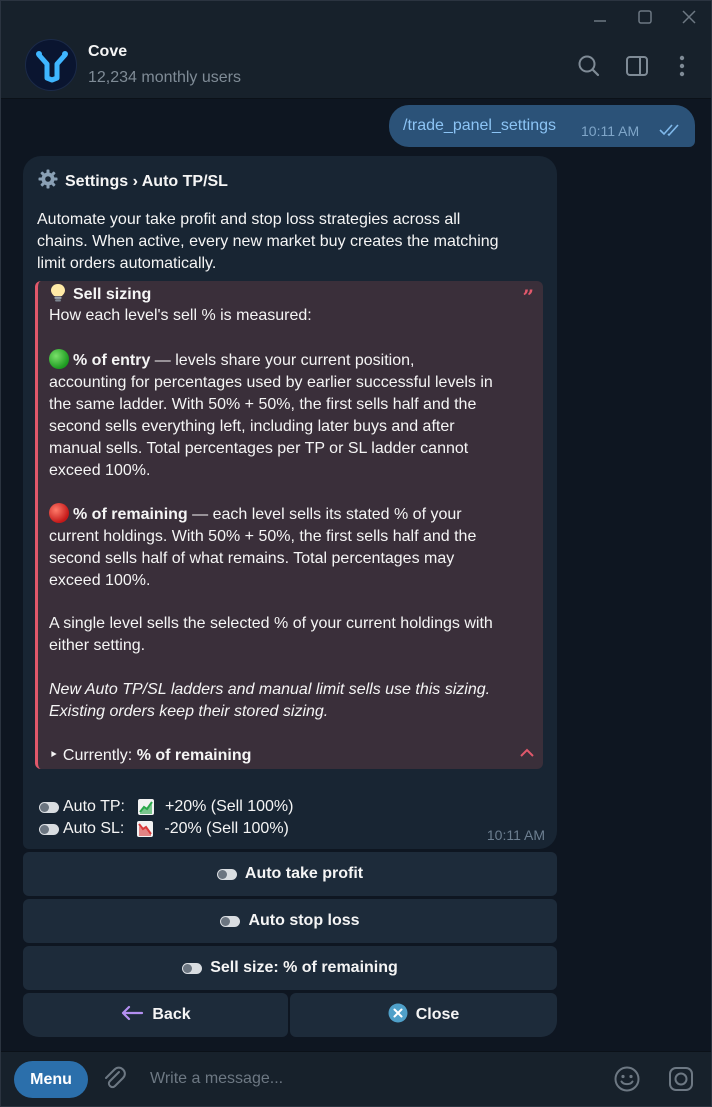 The image size is (712, 1107). What do you see at coordinates (637, 66) in the screenshot?
I see `sidebar-toggle-icon` at bounding box center [637, 66].